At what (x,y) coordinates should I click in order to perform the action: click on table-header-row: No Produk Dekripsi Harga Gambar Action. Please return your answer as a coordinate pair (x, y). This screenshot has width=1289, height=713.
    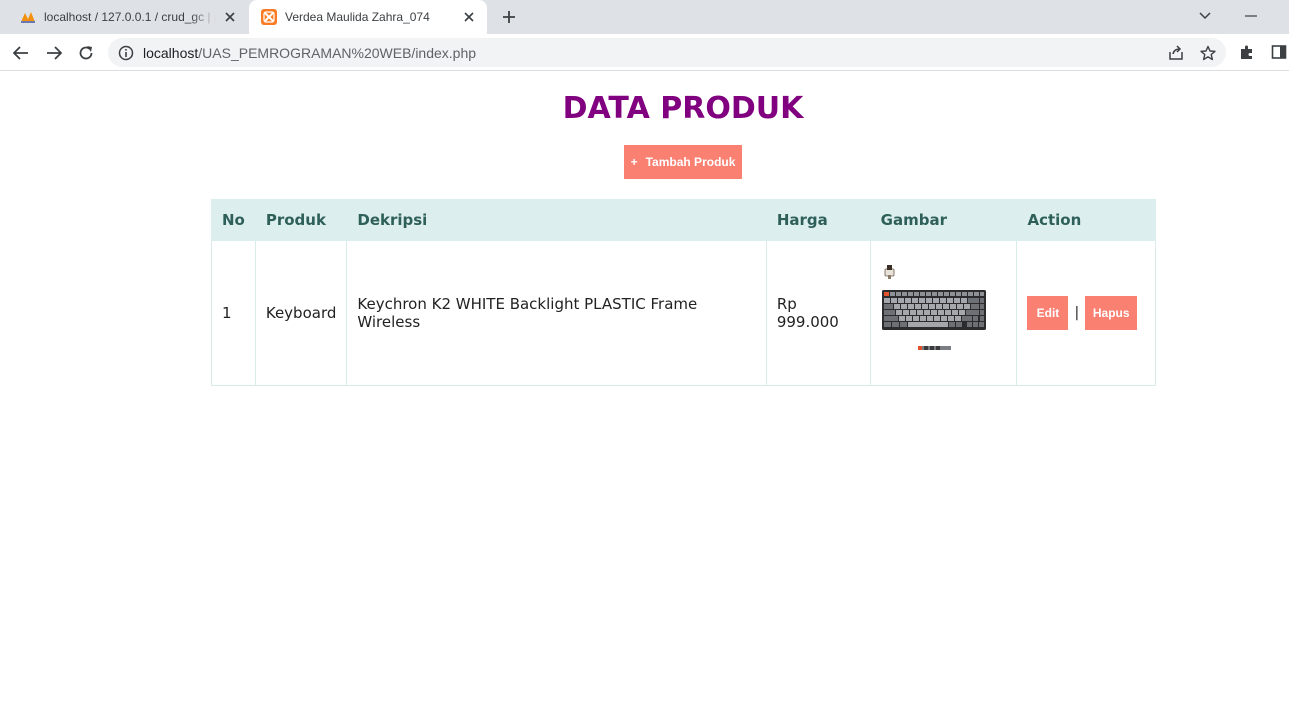
    Looking at the image, I should click on (683, 220).